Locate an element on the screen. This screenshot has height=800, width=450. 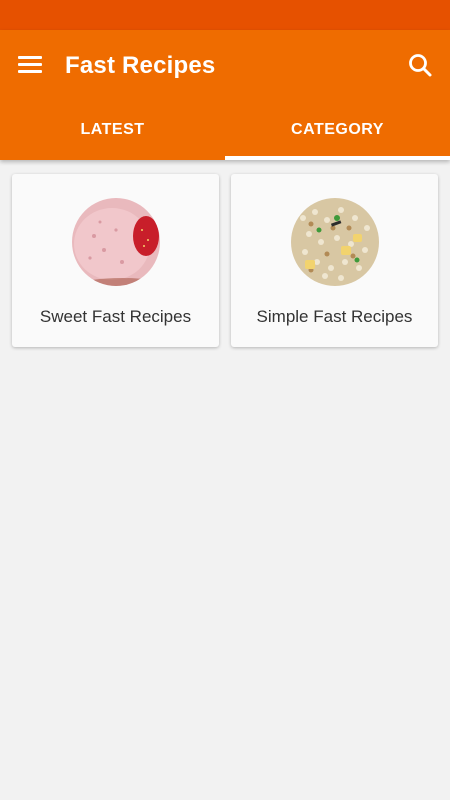
category-card-simple: Simple Fast Recipes is located at coordinates (334, 260).